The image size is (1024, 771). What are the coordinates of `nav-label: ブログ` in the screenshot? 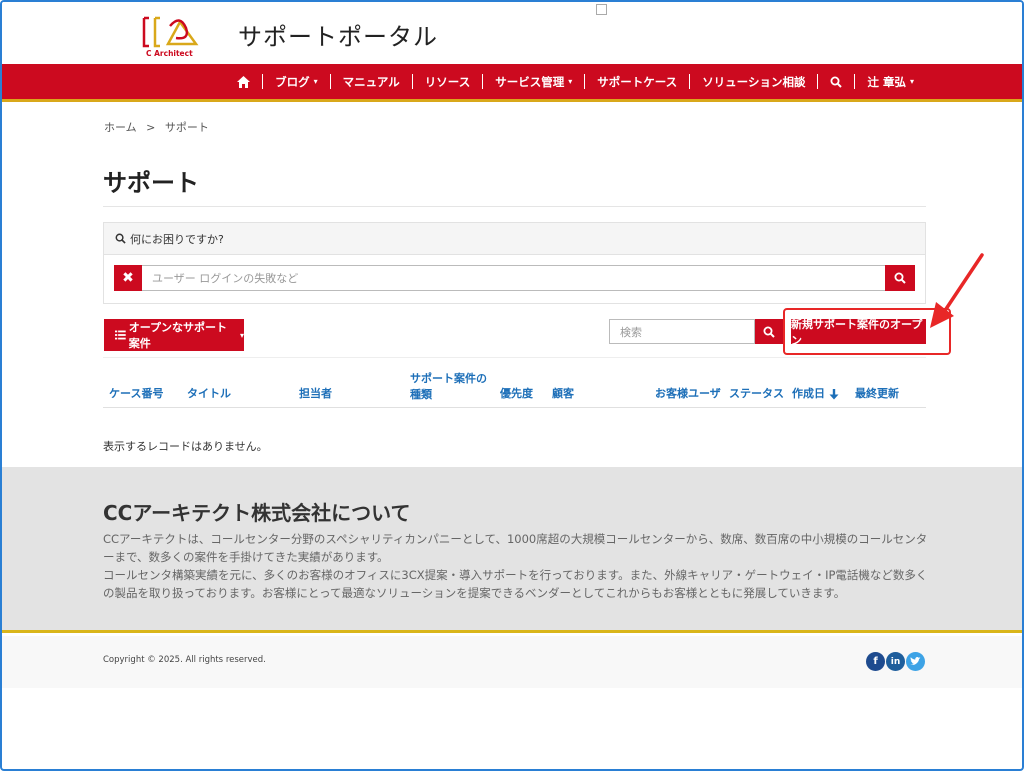 It's located at (292, 81).